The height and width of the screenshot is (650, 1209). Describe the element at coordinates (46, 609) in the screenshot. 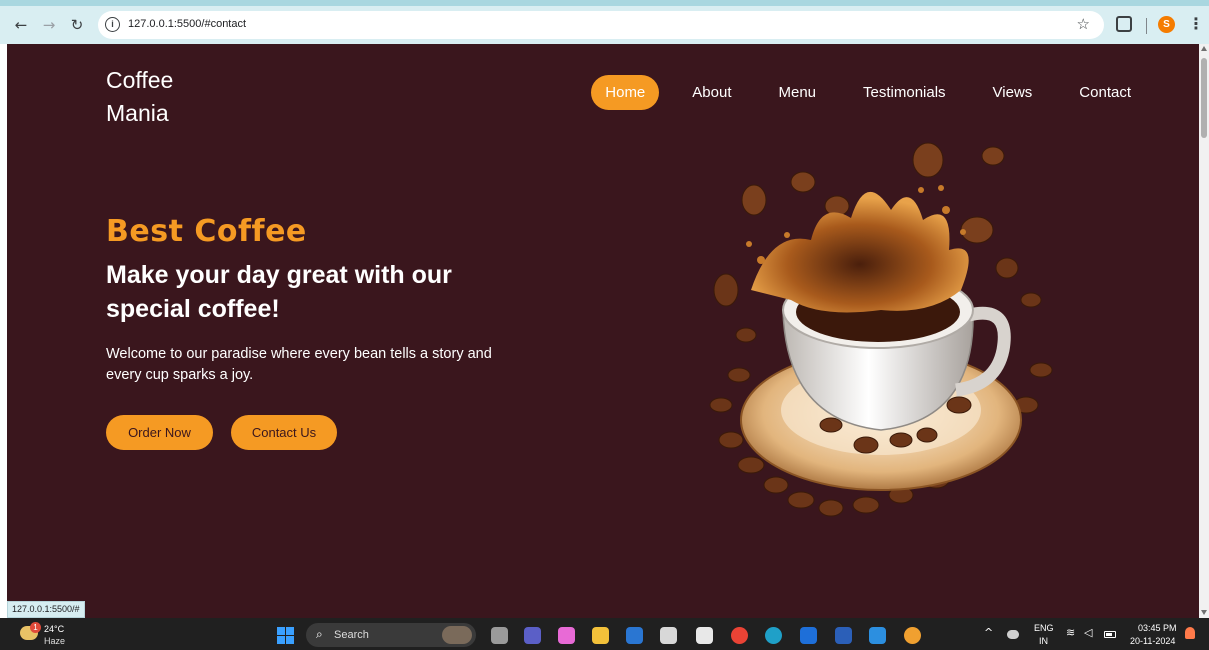

I see `link-status-url: 127.0.0.1:5500/#` at that location.